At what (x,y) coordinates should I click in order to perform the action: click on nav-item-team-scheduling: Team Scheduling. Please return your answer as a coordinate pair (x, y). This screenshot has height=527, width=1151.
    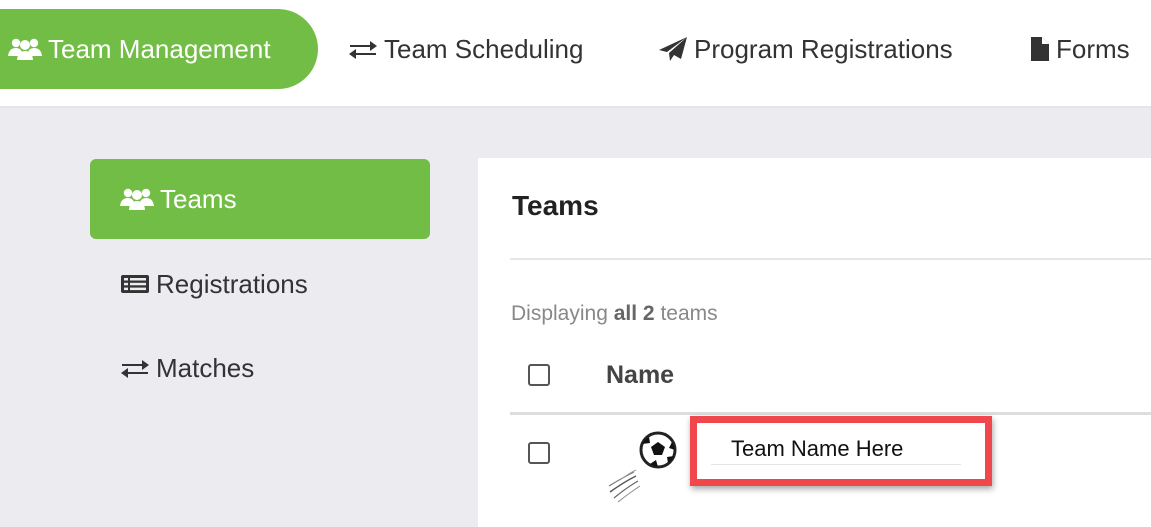
    Looking at the image, I should click on (465, 49).